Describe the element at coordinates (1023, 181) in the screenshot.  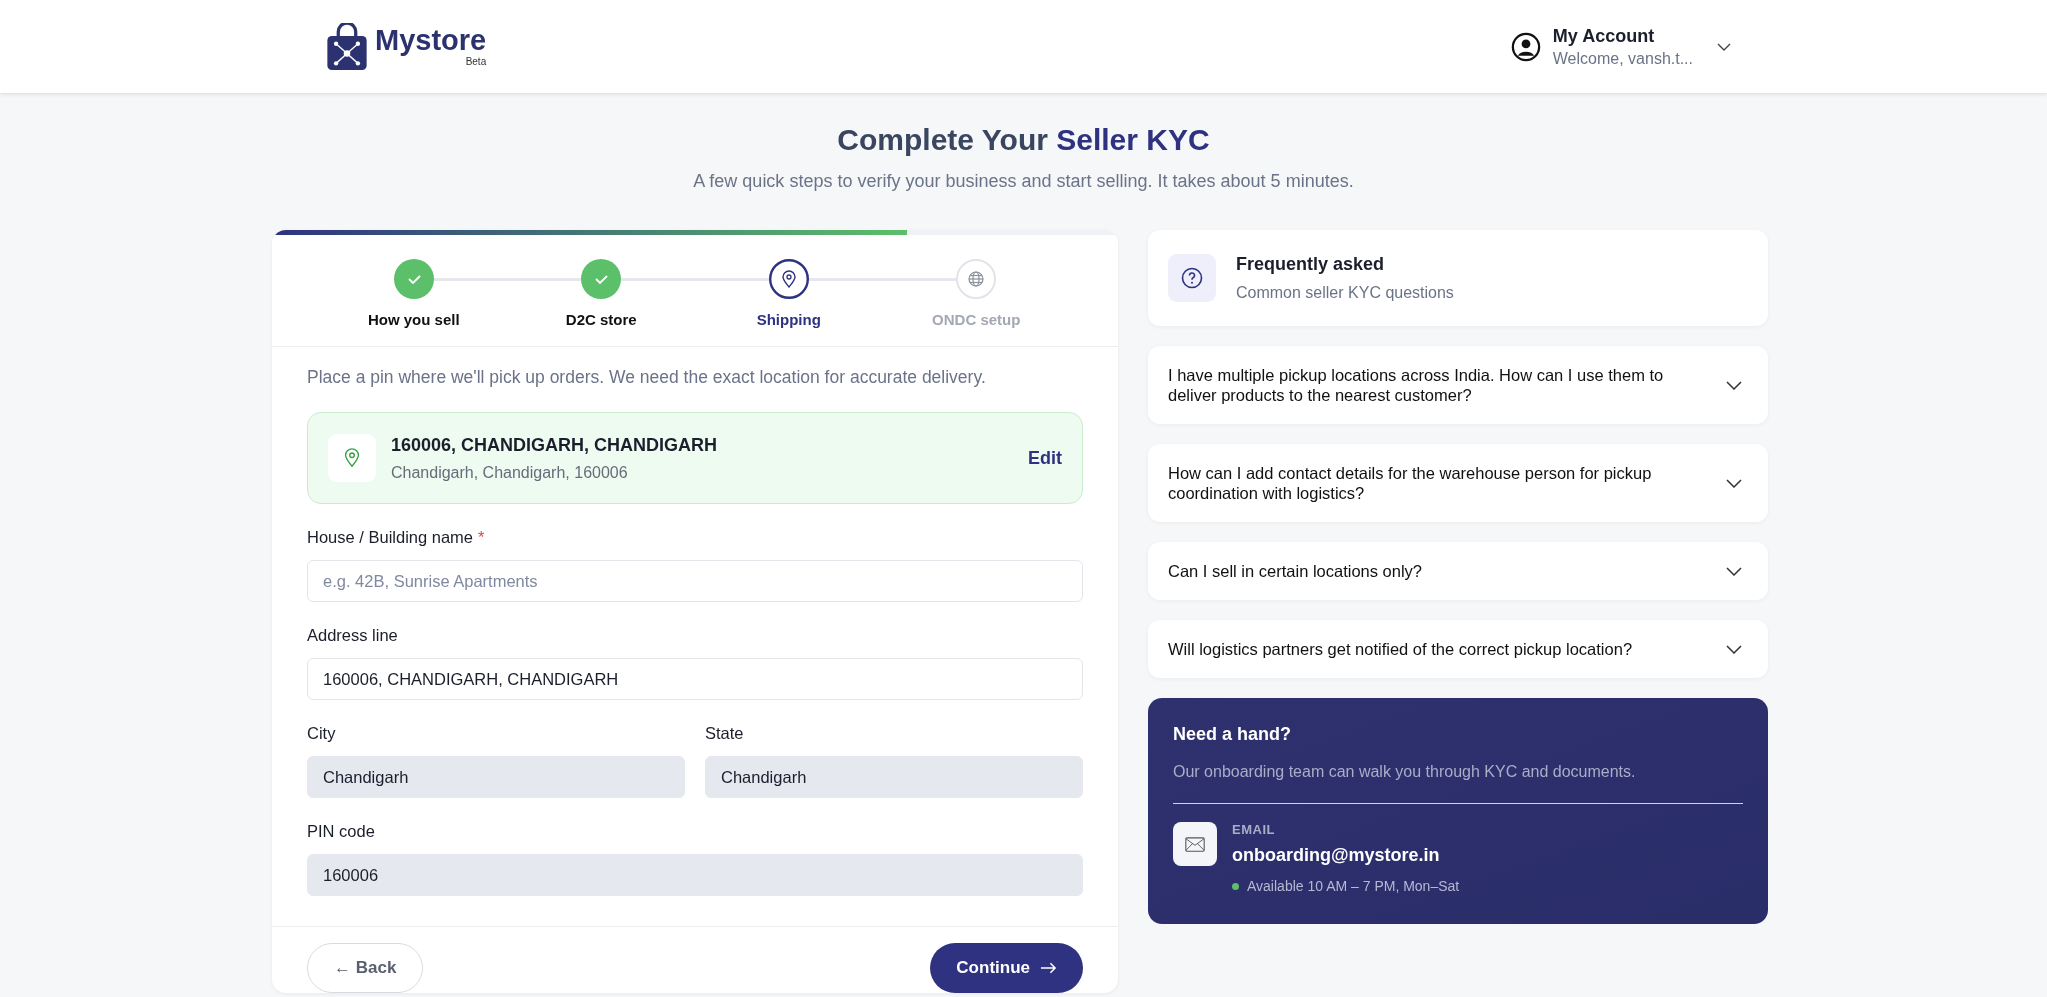
I see `page-subtitle: A few quick steps to verify your business and start selling. It takes about 5 minutes.` at that location.